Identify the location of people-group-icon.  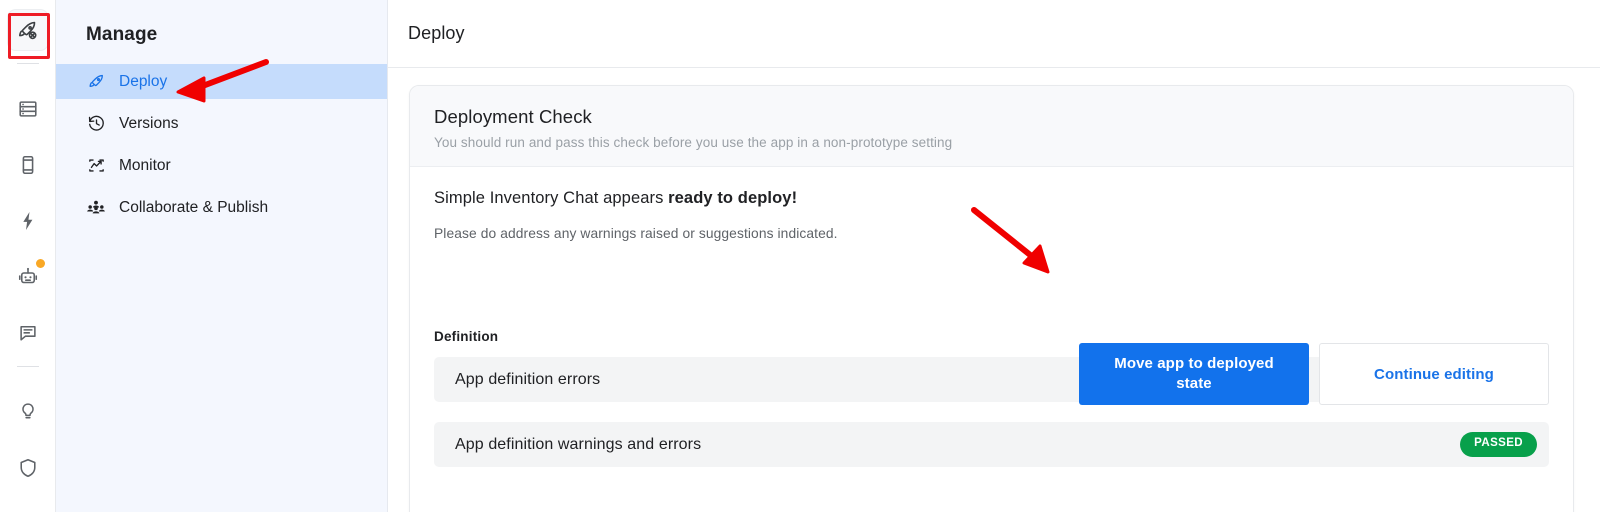
(96, 208).